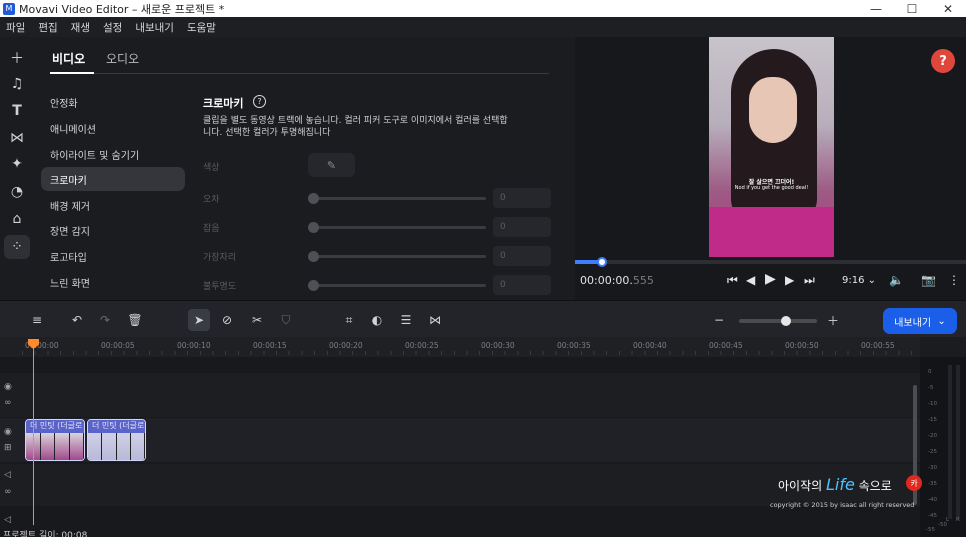 The image size is (966, 537). I want to click on meter-label: -15, so click(932, 420).